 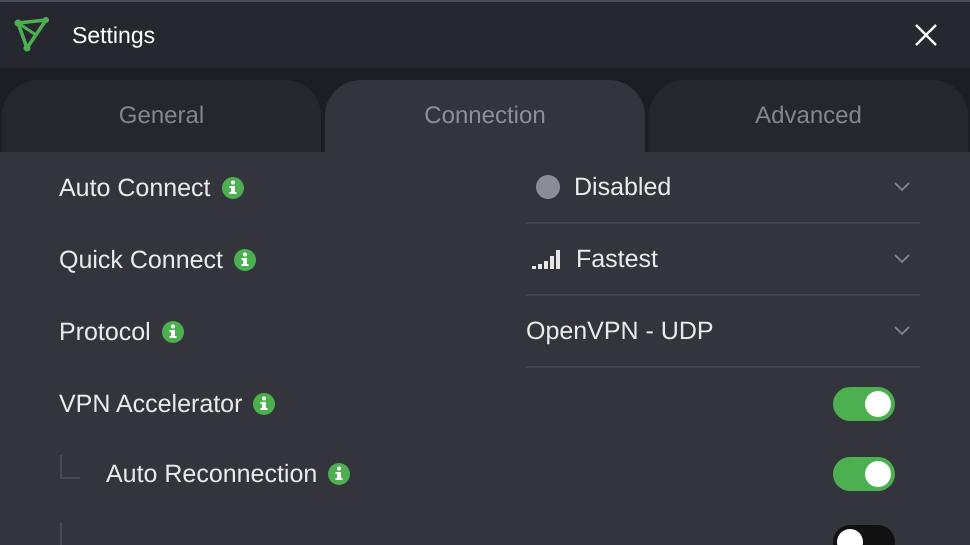 I want to click on setting-label: Auto Reconnection, so click(x=212, y=474).